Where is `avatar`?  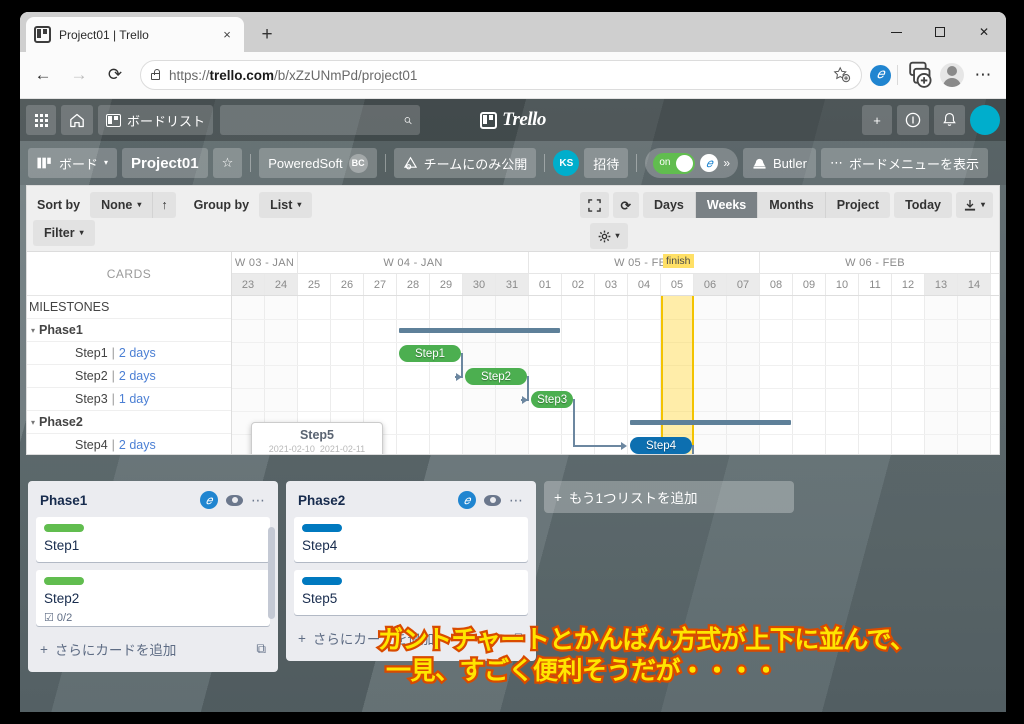
avatar is located at coordinates (985, 120).